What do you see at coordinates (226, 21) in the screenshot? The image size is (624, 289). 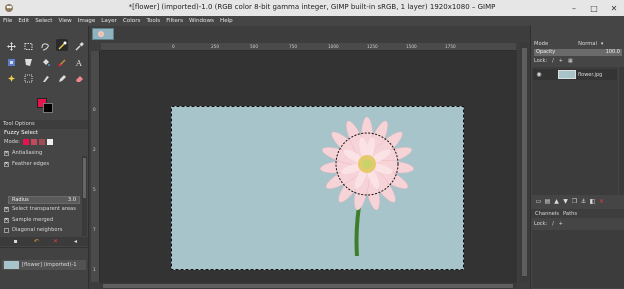 I see `menu-help: Help` at bounding box center [226, 21].